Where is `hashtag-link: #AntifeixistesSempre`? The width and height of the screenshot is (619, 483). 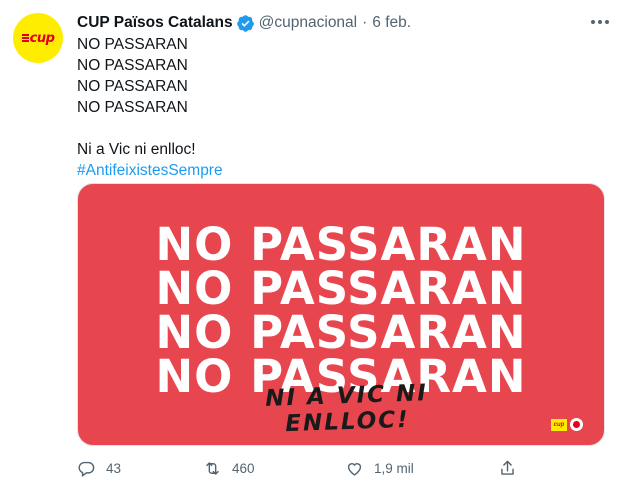
hashtag-link: #AntifeixistesSempre is located at coordinates (150, 170).